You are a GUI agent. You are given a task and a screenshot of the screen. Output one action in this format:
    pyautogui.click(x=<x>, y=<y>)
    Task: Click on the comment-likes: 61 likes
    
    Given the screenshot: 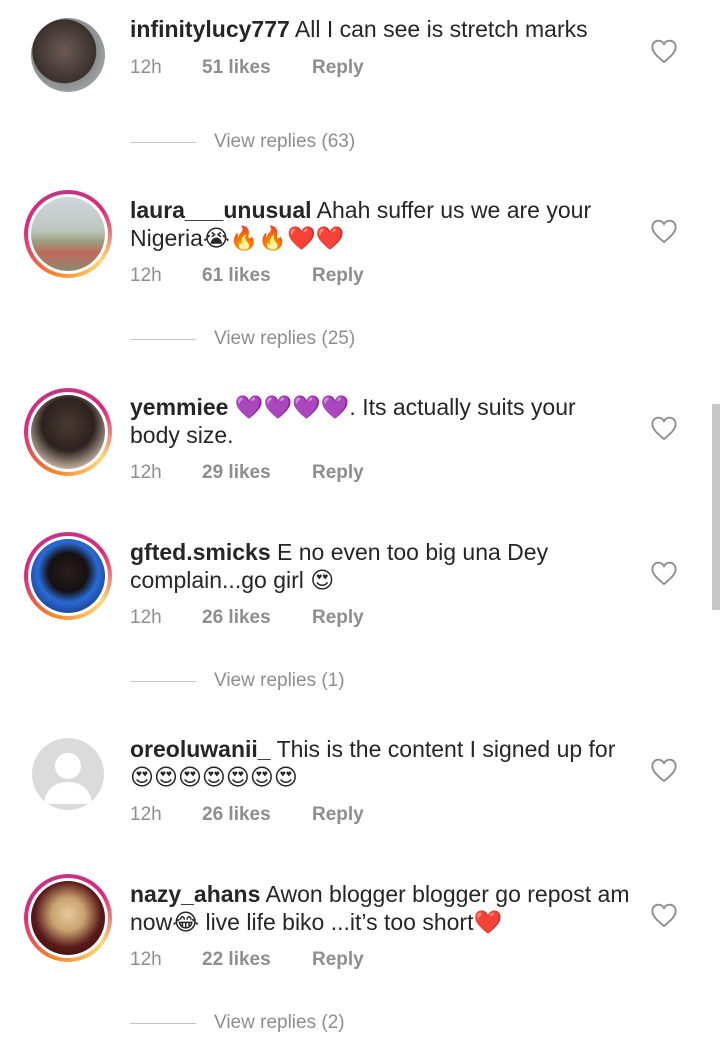 What is the action you would take?
    pyautogui.click(x=257, y=276)
    